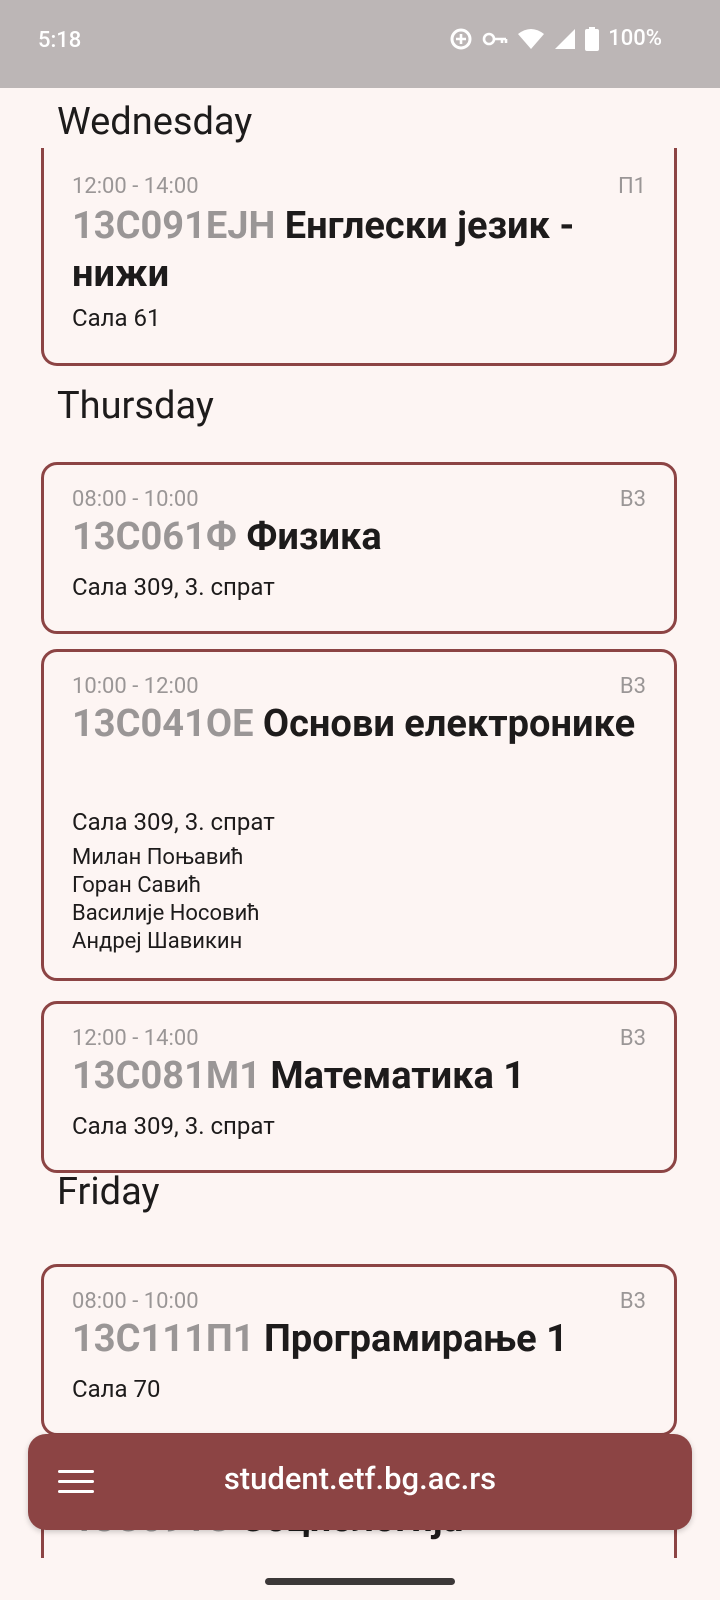 Image resolution: width=720 pixels, height=1600 pixels. I want to click on class-time: 10:00 - 12:00, so click(135, 686).